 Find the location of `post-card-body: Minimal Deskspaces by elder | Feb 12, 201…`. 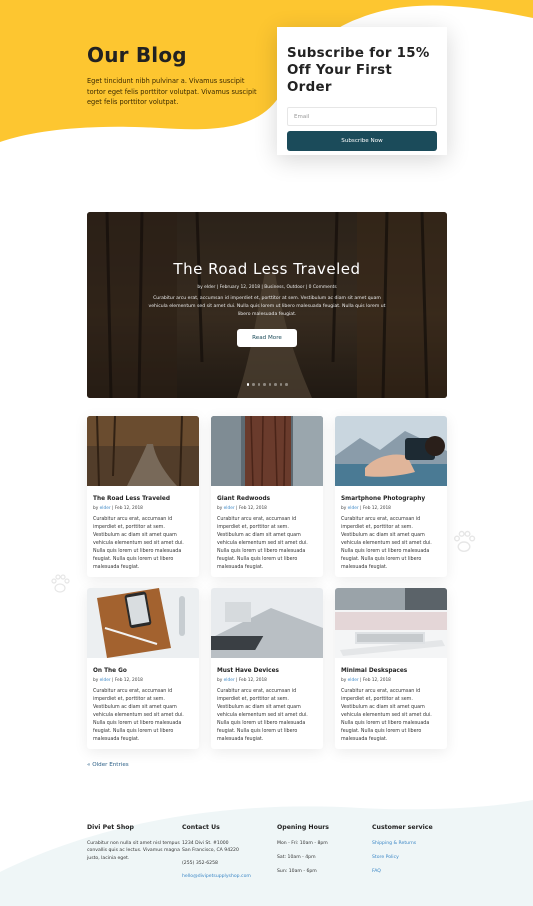

post-card-body: Minimal Deskspaces by elder | Feb 12, 201… is located at coordinates (391, 701).